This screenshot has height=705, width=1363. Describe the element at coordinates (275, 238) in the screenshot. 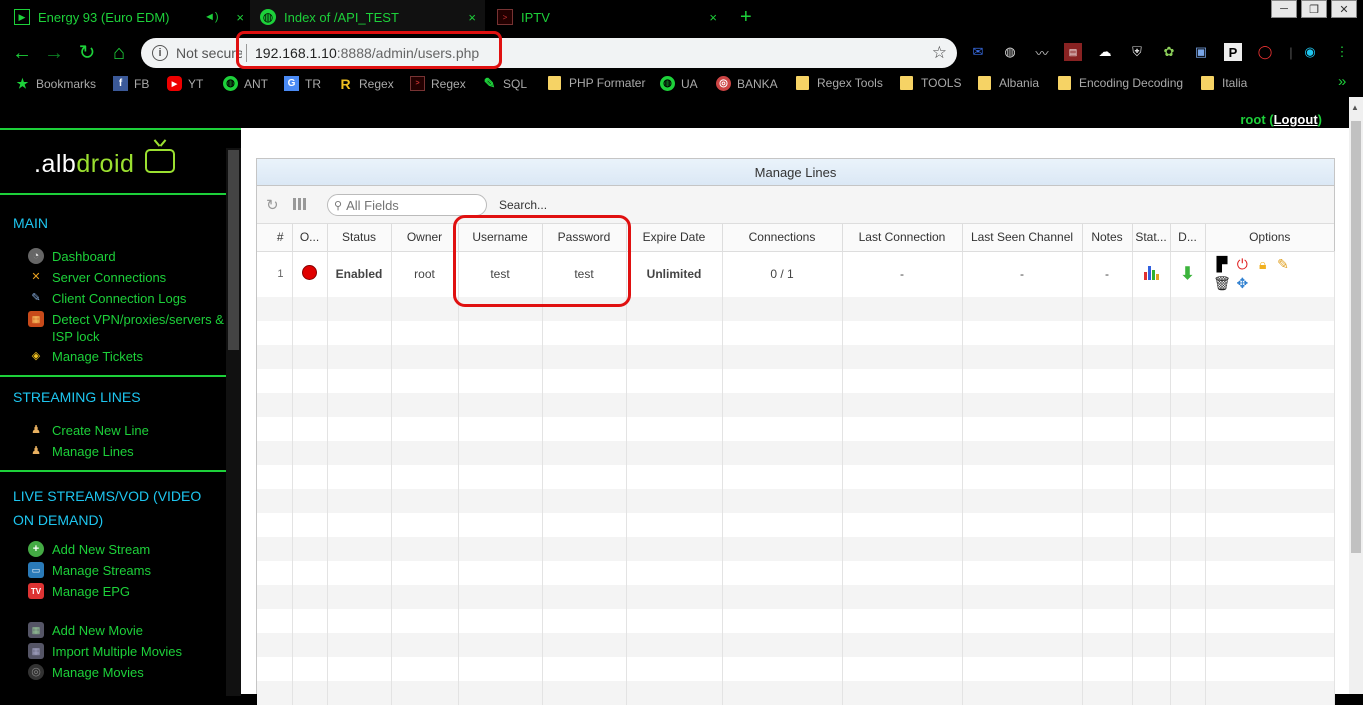

I see `column-header: #` at that location.